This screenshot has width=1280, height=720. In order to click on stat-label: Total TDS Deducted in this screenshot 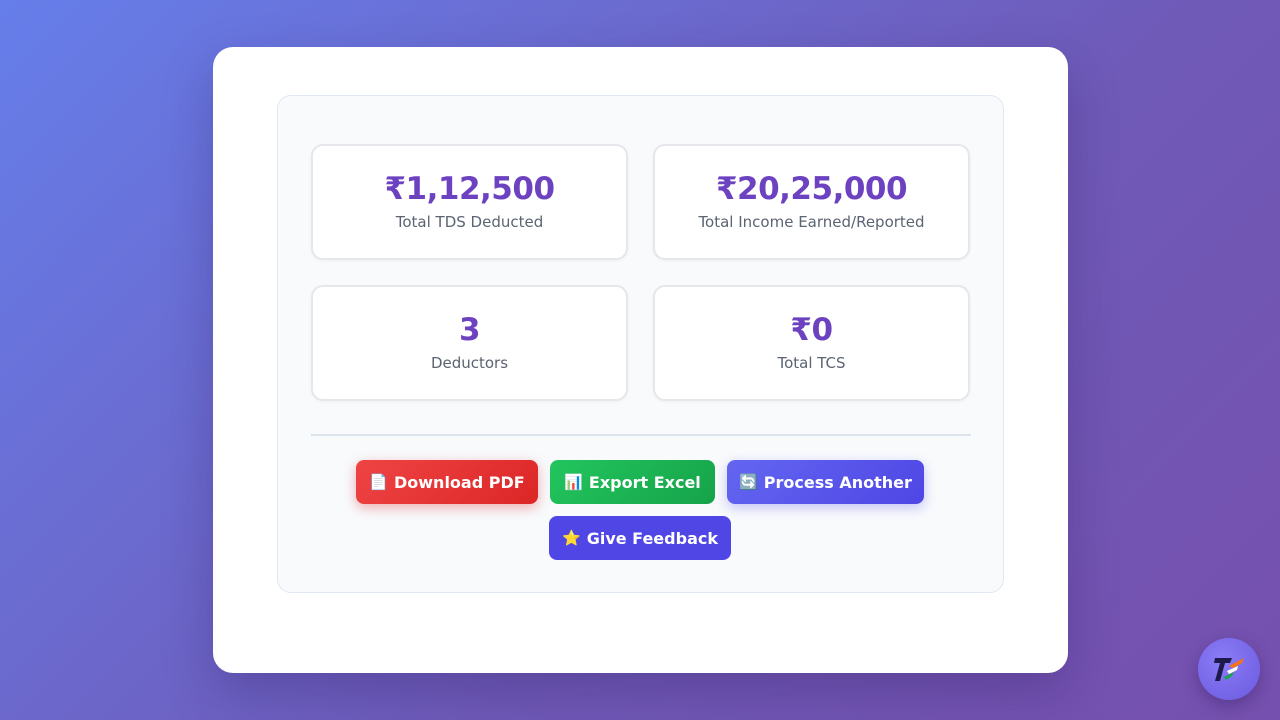, I will do `click(469, 222)`.